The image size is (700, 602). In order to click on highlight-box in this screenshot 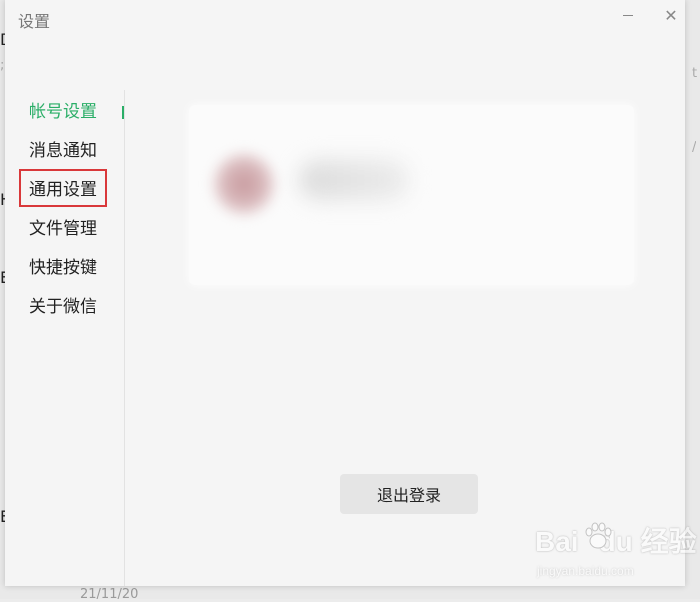, I will do `click(63, 188)`.